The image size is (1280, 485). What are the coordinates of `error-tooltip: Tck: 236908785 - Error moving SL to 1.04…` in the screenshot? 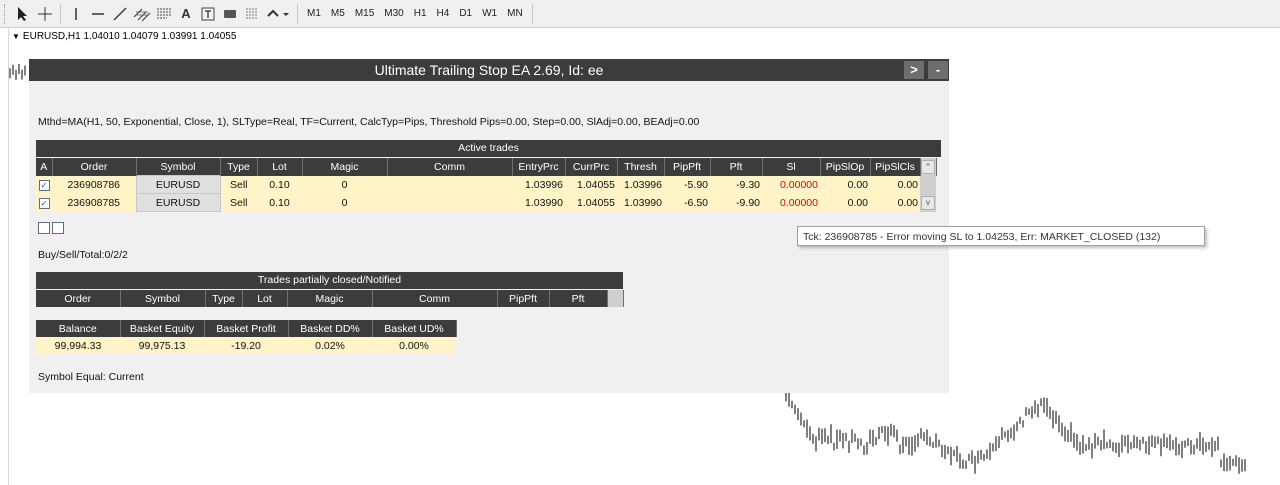 It's located at (1001, 236).